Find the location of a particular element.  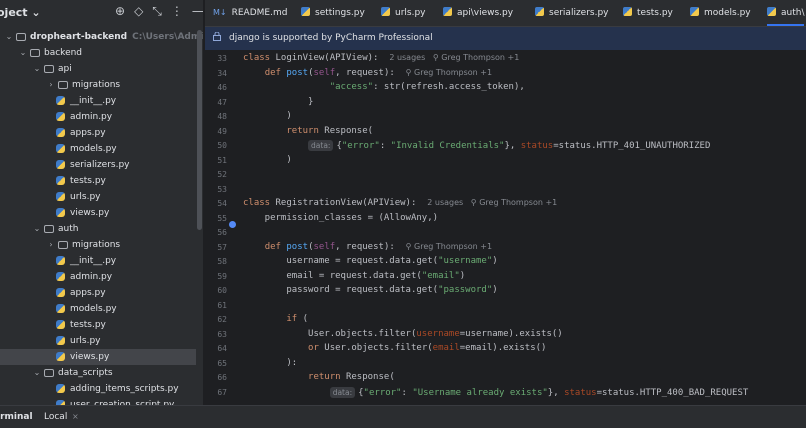

terminal-tool-label: erminal is located at coordinates (16, 417).